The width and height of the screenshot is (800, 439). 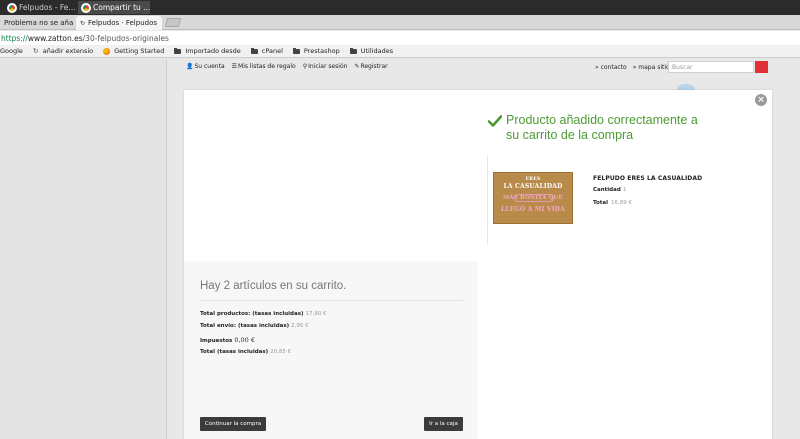 I want to click on header-links: » contacto » mapa sitio, so click(x=632, y=67).